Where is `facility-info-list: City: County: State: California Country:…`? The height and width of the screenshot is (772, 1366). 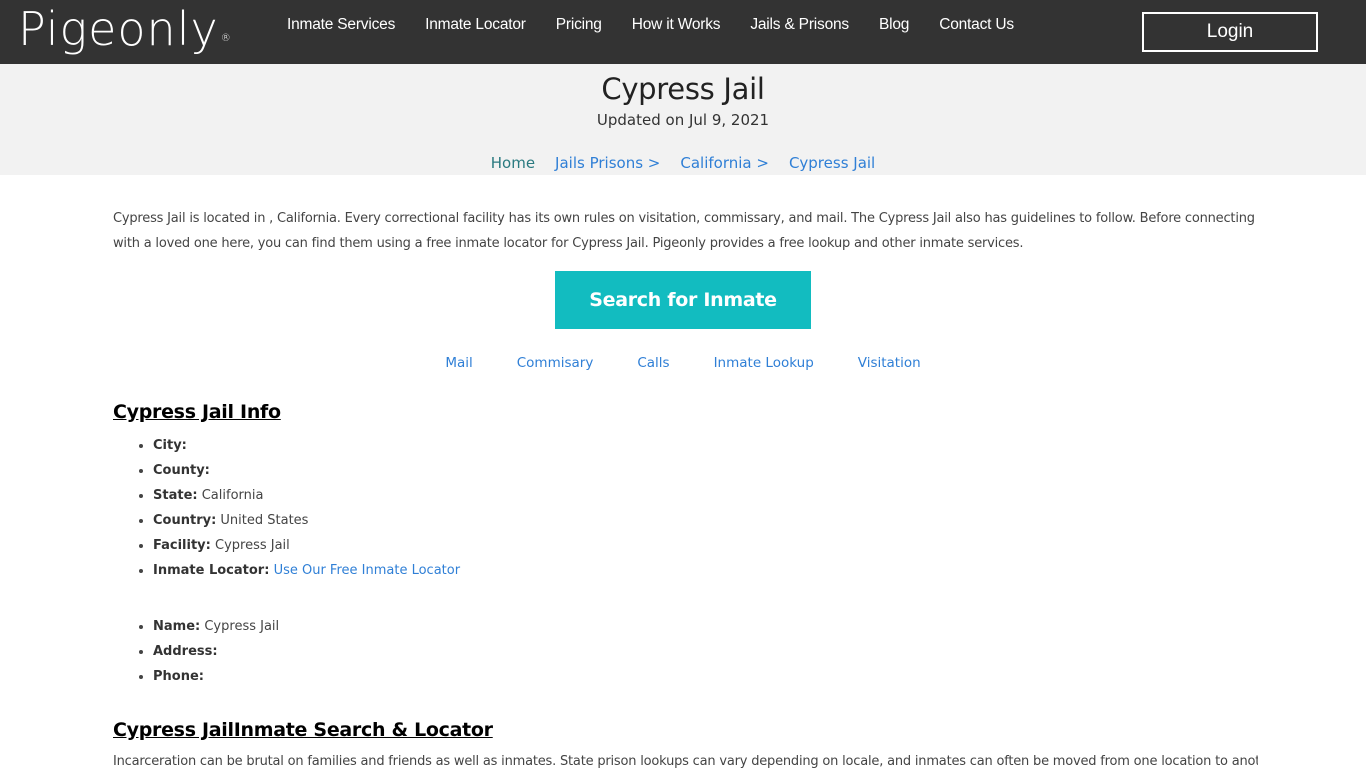 facility-info-list: City: County: State: California Country:… is located at coordinates (306, 508).